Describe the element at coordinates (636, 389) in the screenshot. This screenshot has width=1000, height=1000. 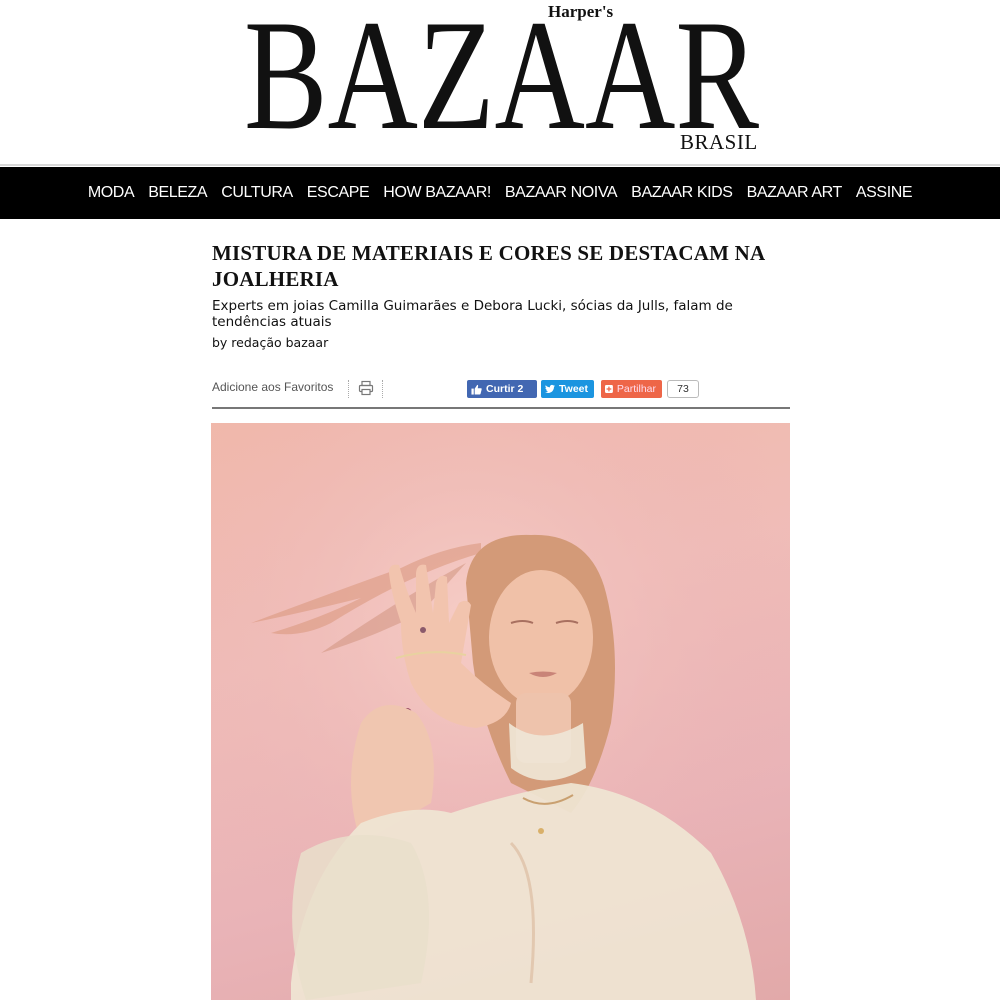
I see `share-label: Partilhar` at that location.